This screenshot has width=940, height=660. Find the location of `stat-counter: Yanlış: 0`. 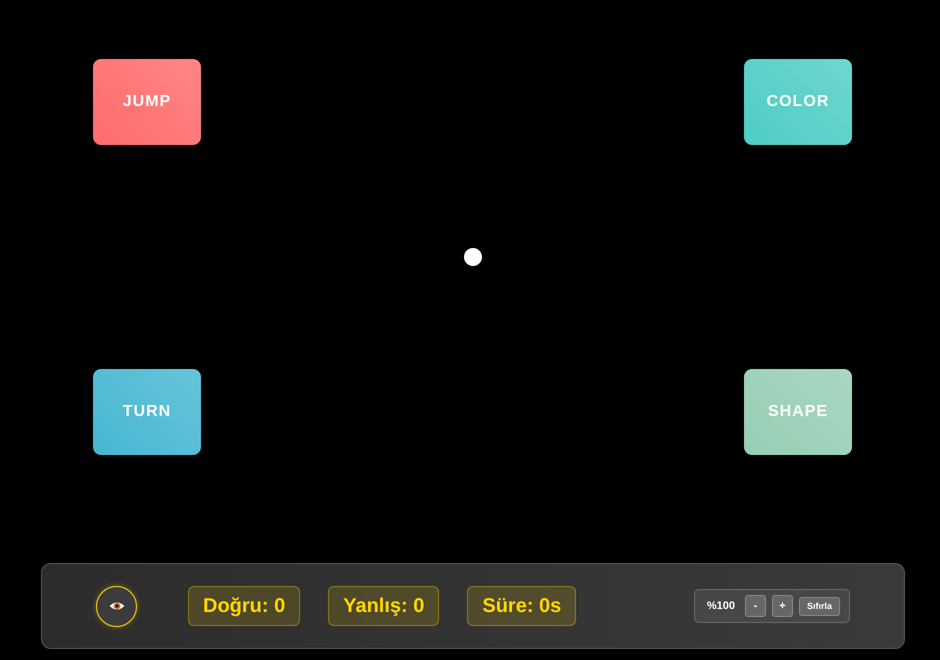

stat-counter: Yanlış: 0 is located at coordinates (384, 606).